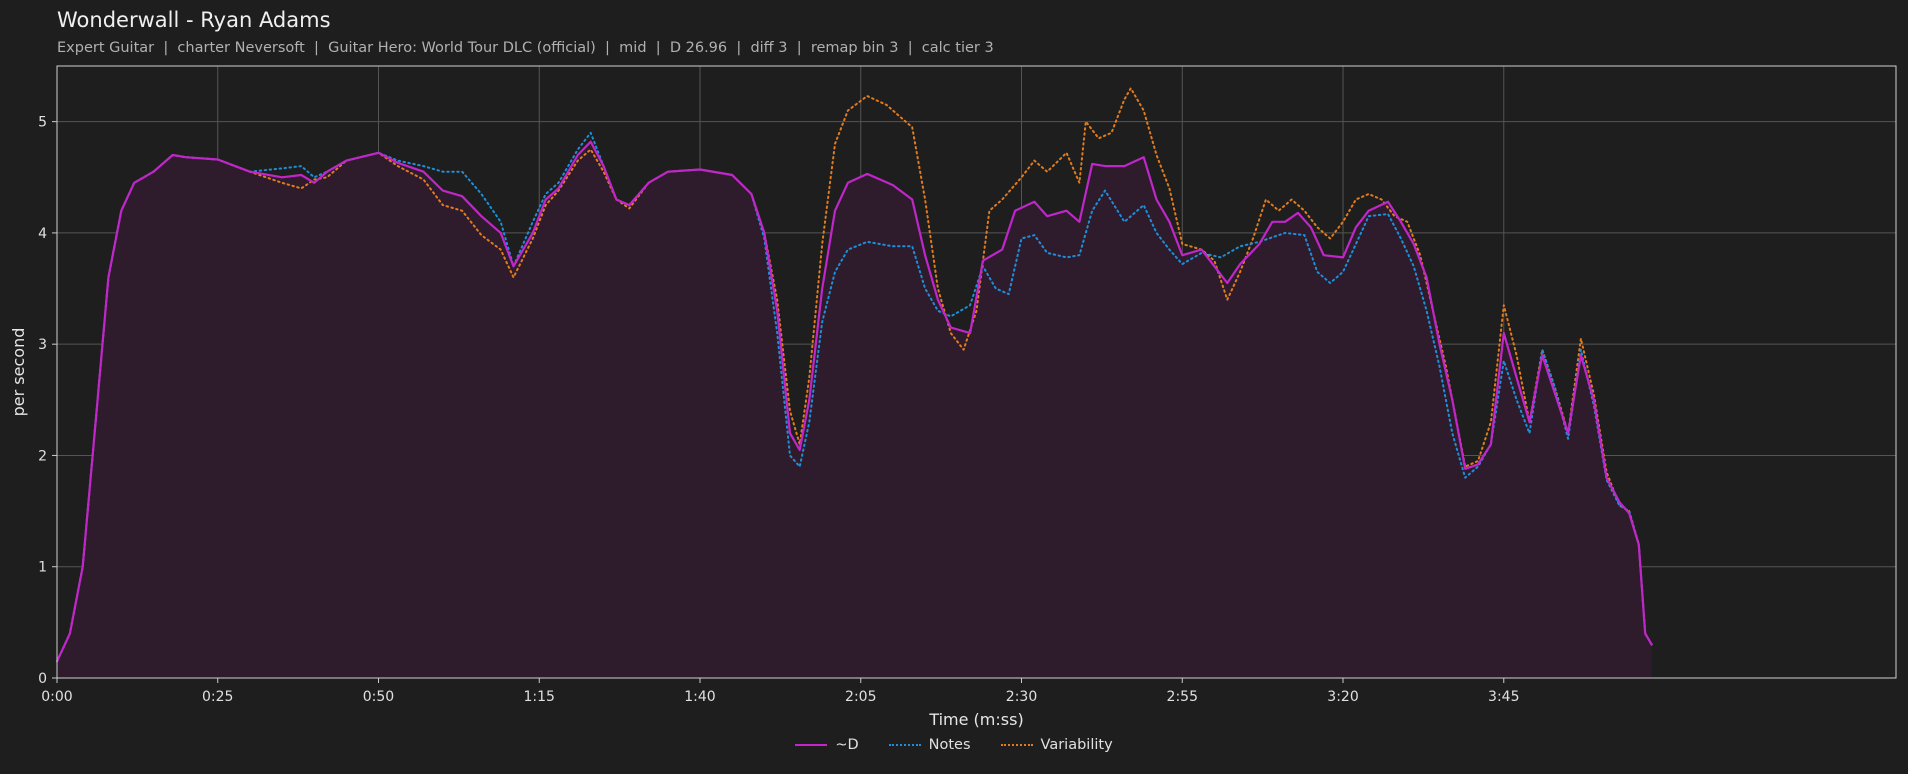 Image resolution: width=1908 pixels, height=774 pixels. What do you see at coordinates (780, 691) in the screenshot?
I see `x-axis-ticks: 0:00 0:25 0:50 1:15 1:40 2:05 2:30 2:55 3:20 3:45` at bounding box center [780, 691].